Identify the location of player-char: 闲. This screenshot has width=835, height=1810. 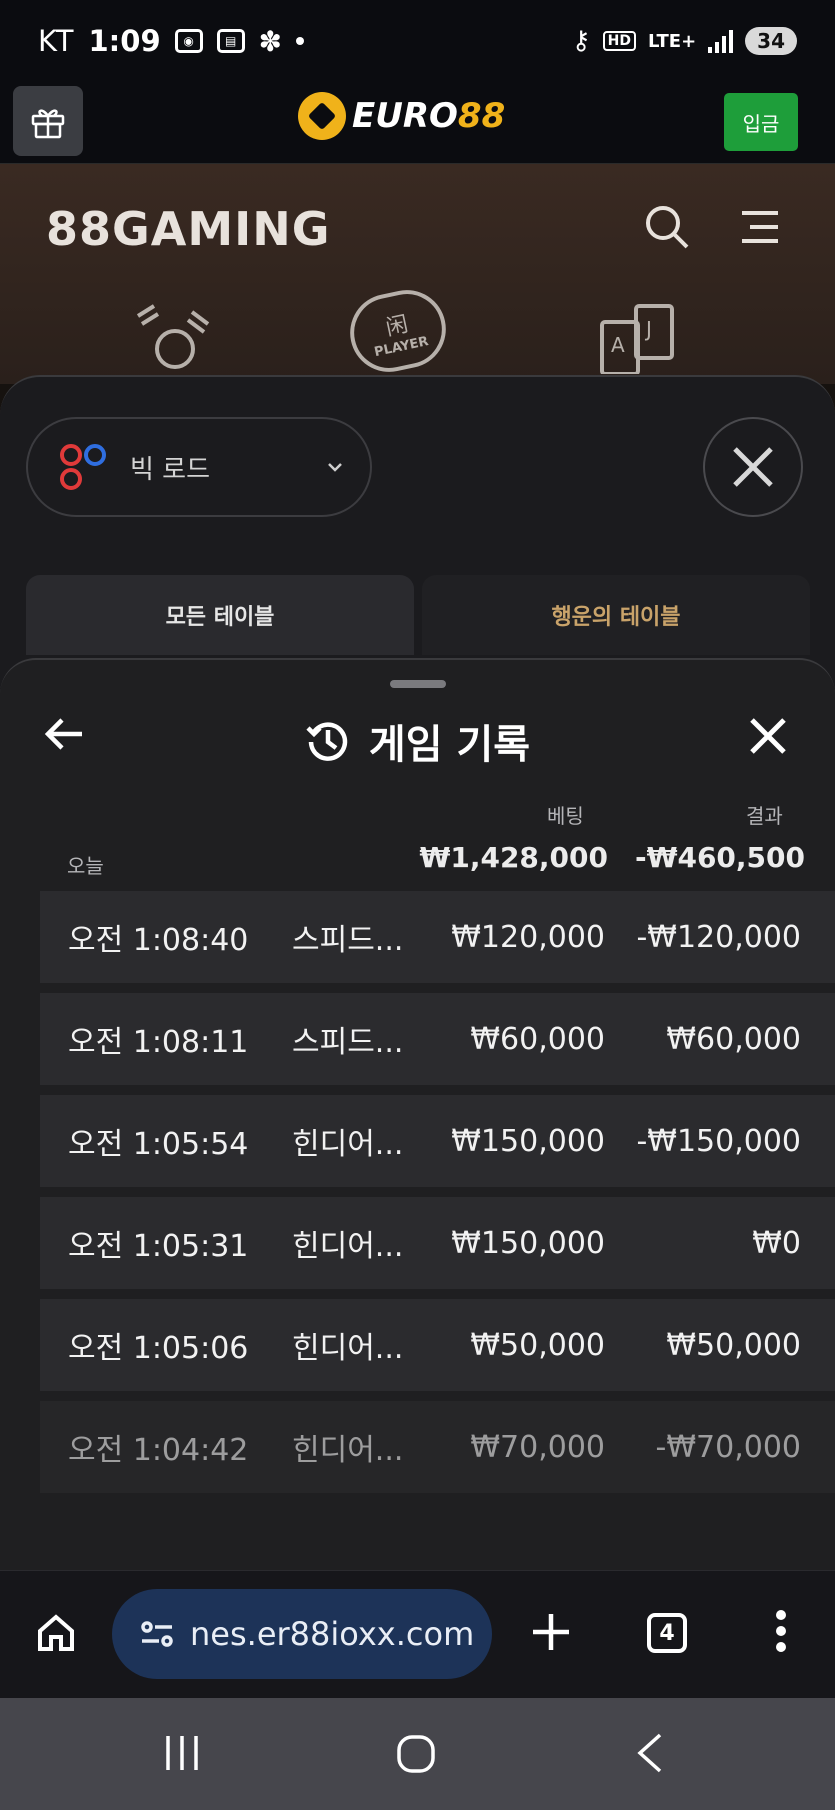
(397, 326).